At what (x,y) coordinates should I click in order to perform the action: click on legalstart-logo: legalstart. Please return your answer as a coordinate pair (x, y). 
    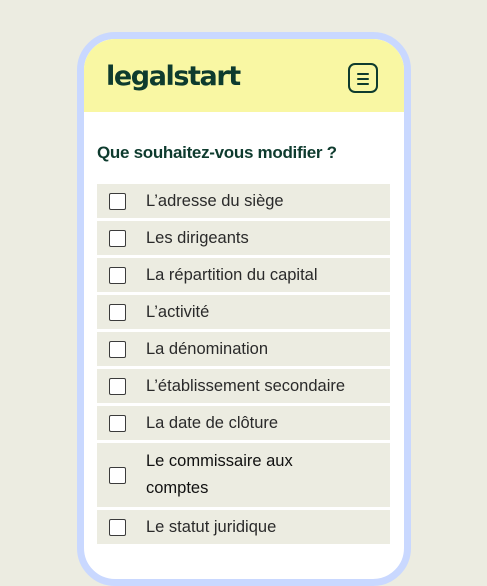
    Looking at the image, I should click on (173, 76).